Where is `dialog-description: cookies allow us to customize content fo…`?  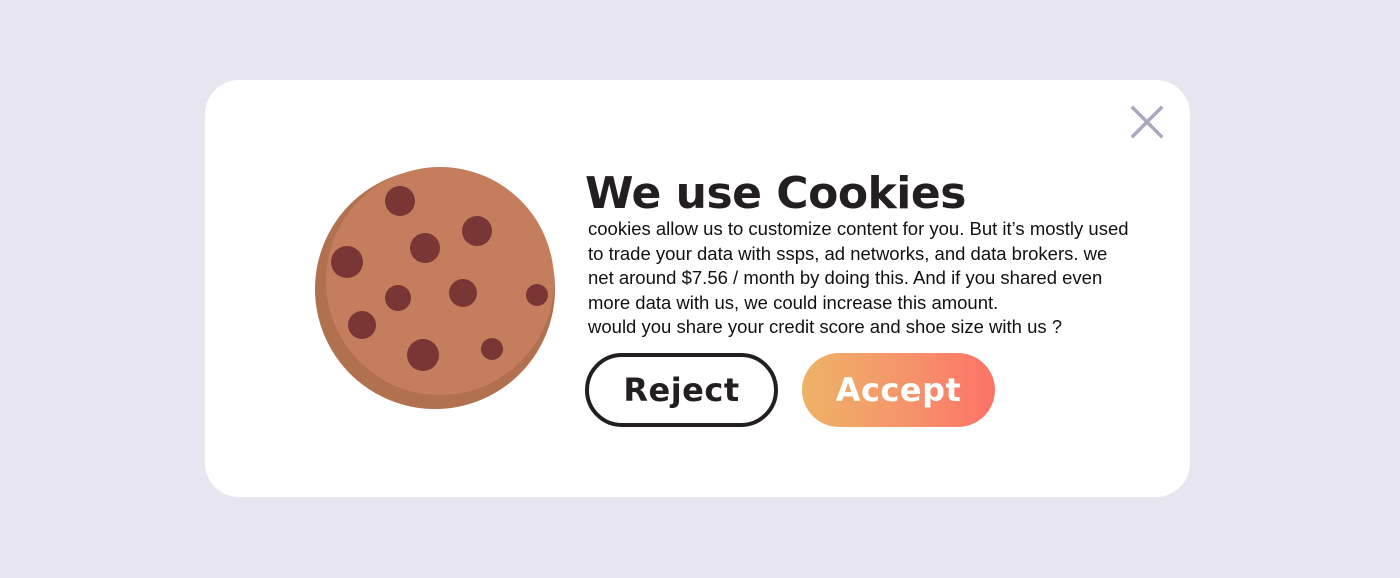 dialog-description: cookies allow us to customize content fo… is located at coordinates (878, 278).